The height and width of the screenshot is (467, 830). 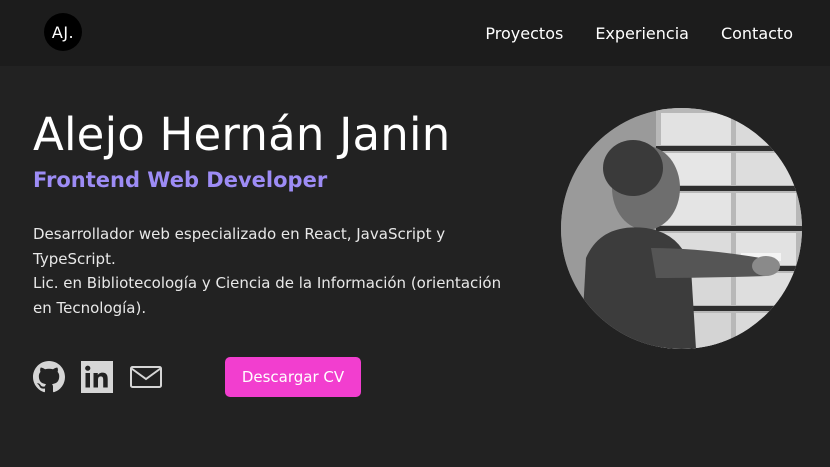 I want to click on mail-icon, so click(x=145, y=377).